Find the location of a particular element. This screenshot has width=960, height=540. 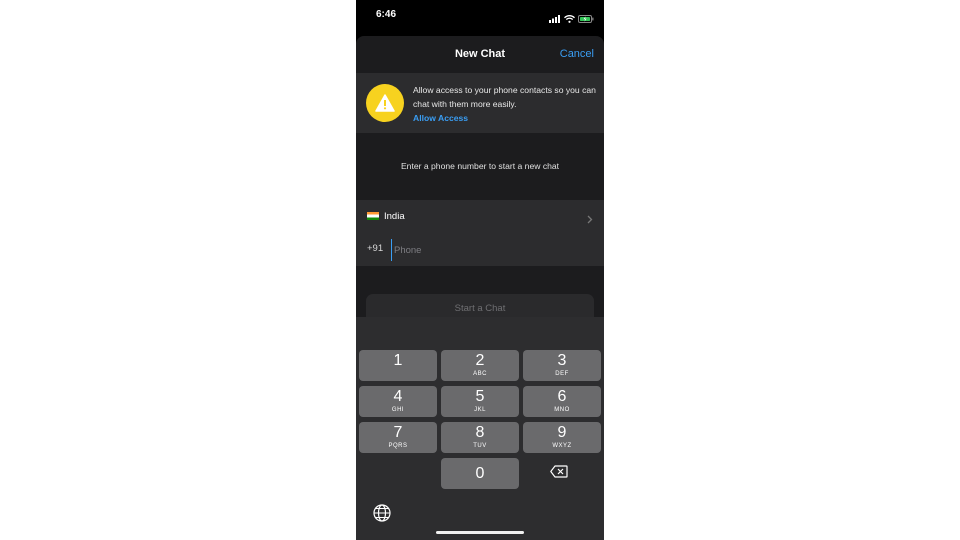

key-4: 4 GHI is located at coordinates (398, 401).